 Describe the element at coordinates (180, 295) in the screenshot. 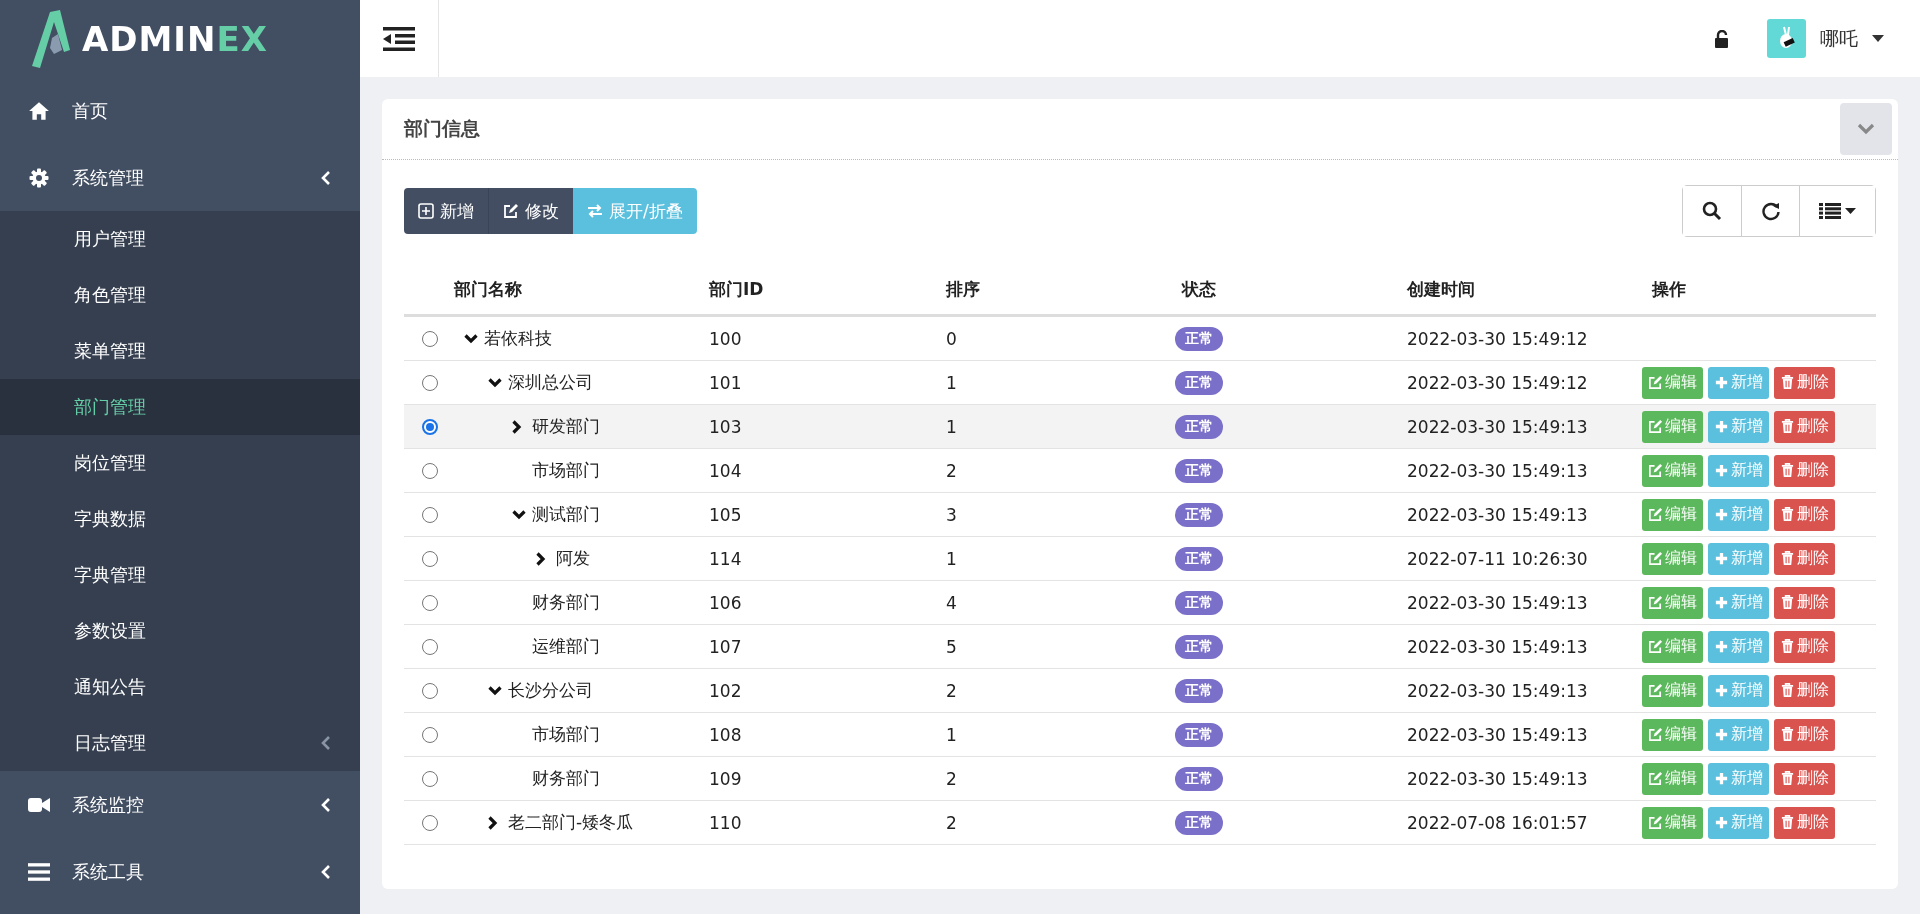

I see `submenu-item: 角色管理` at that location.